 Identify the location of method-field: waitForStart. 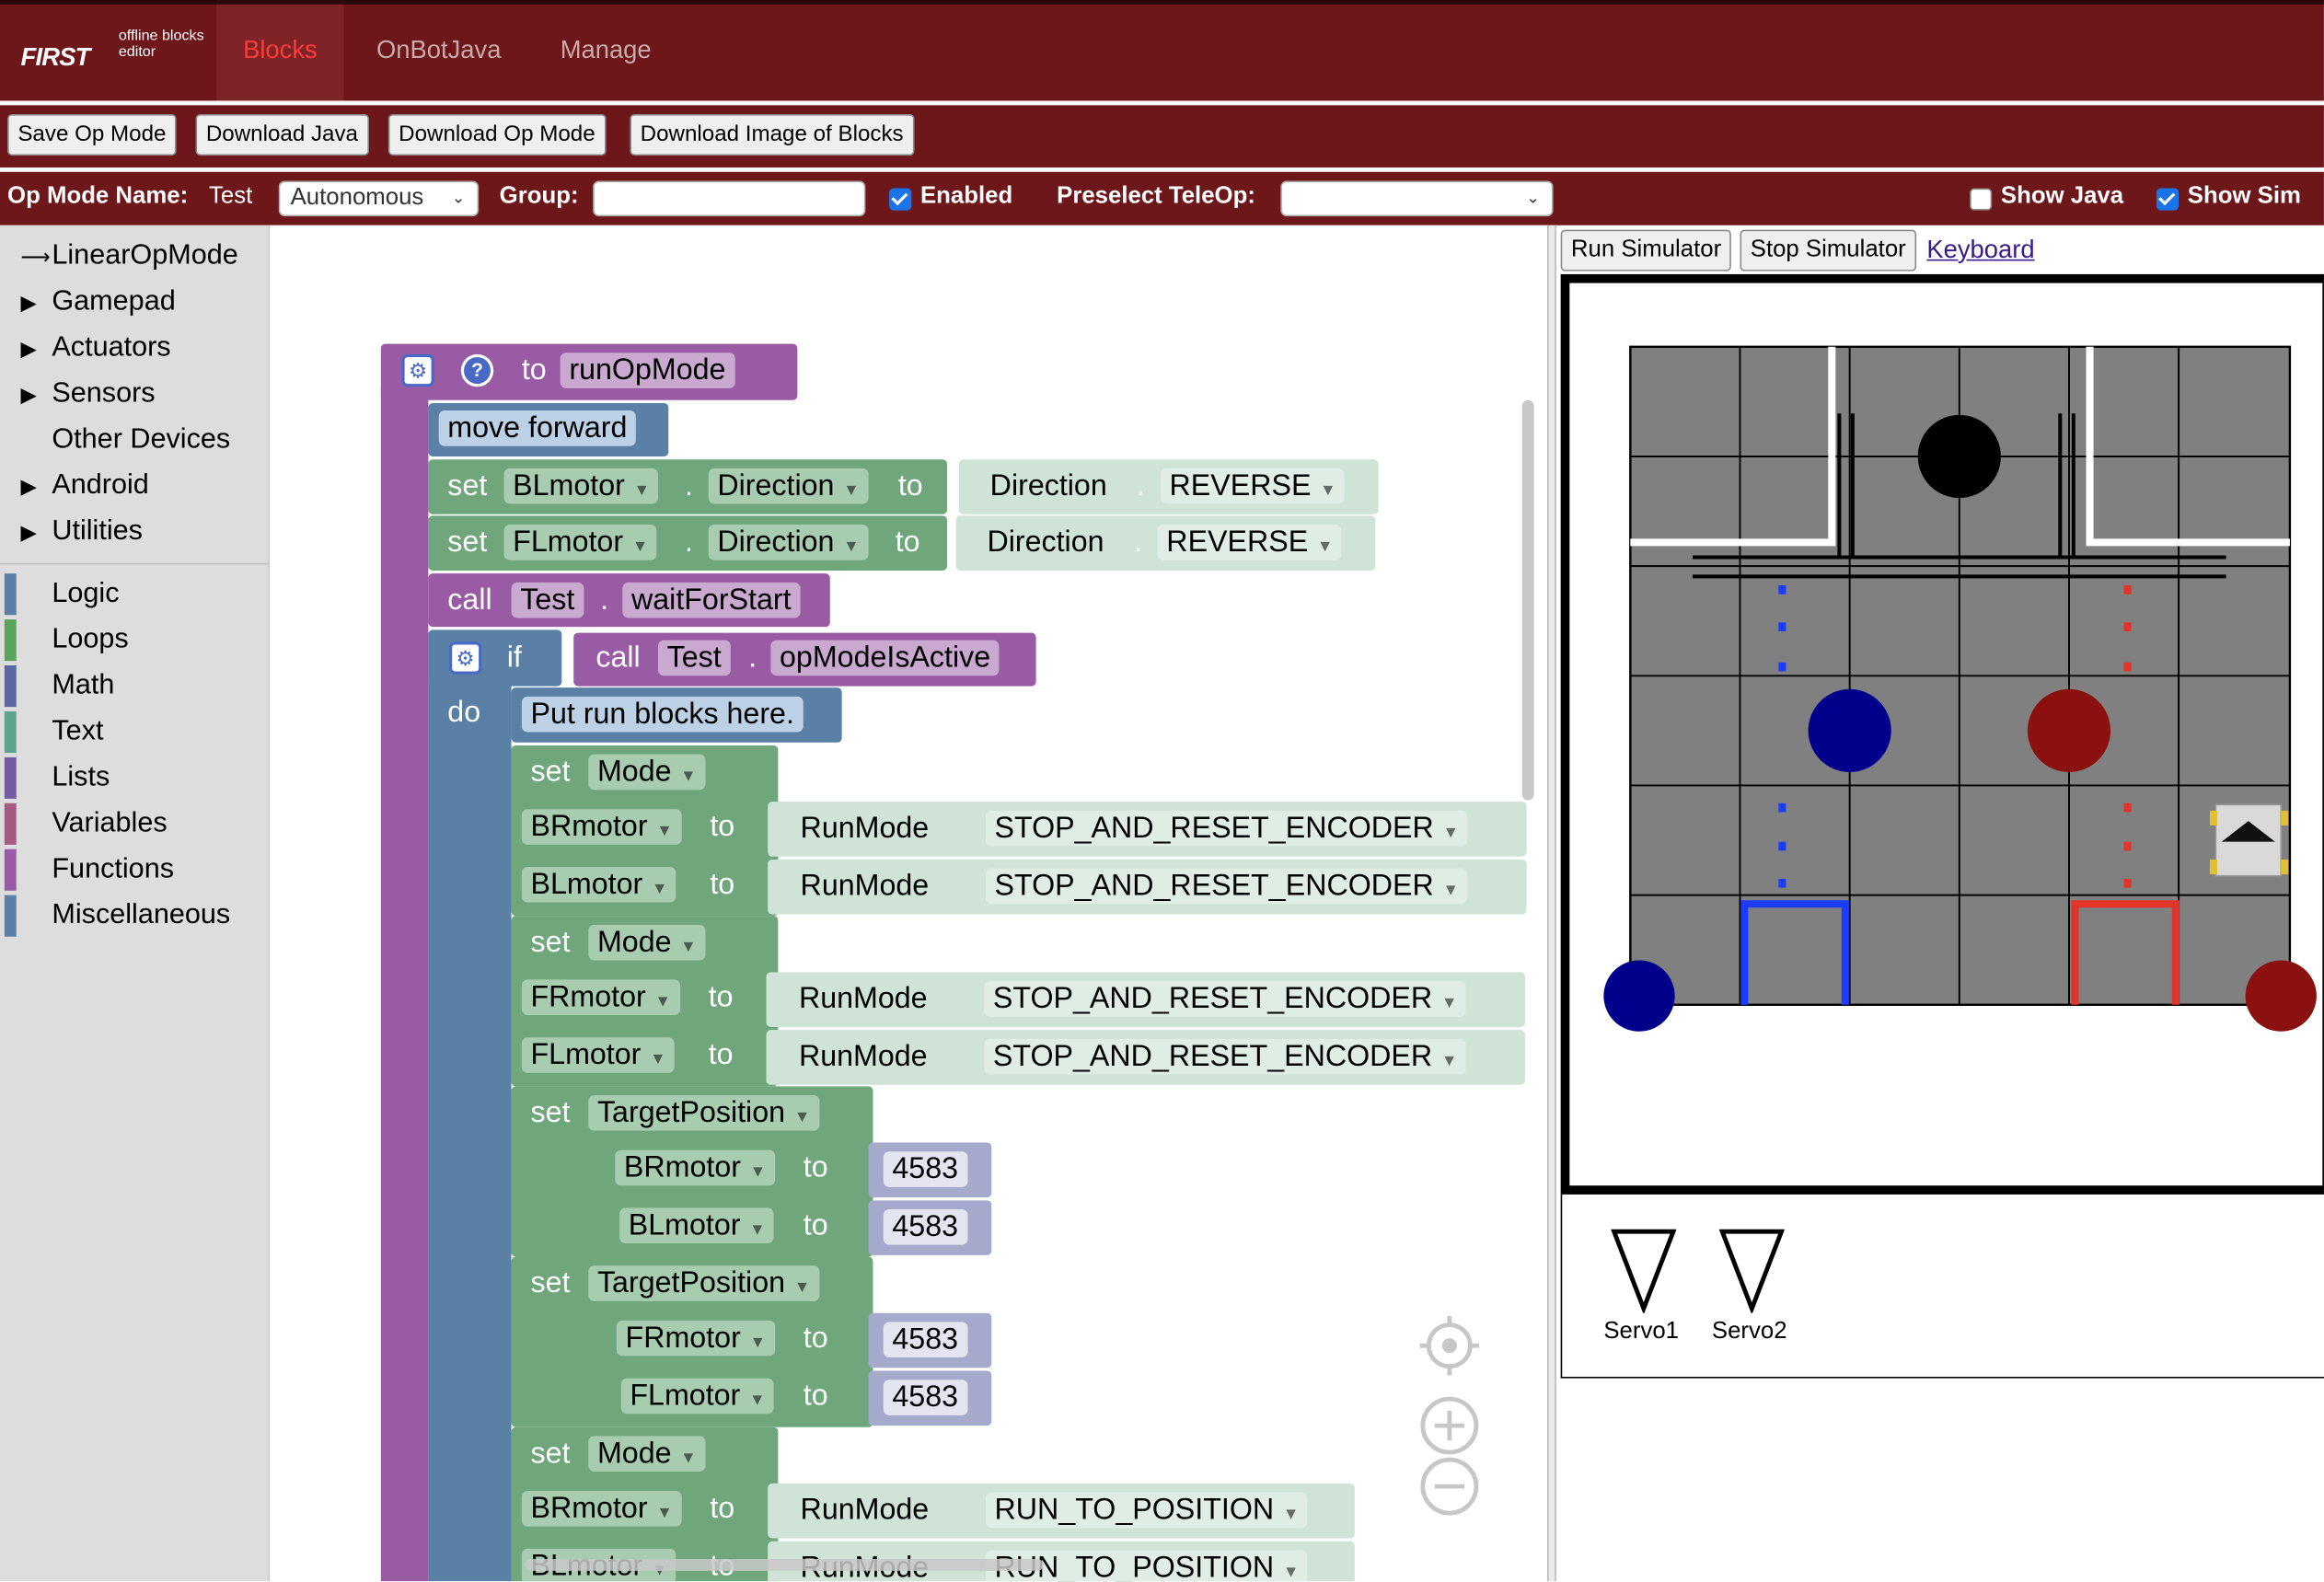
(711, 600).